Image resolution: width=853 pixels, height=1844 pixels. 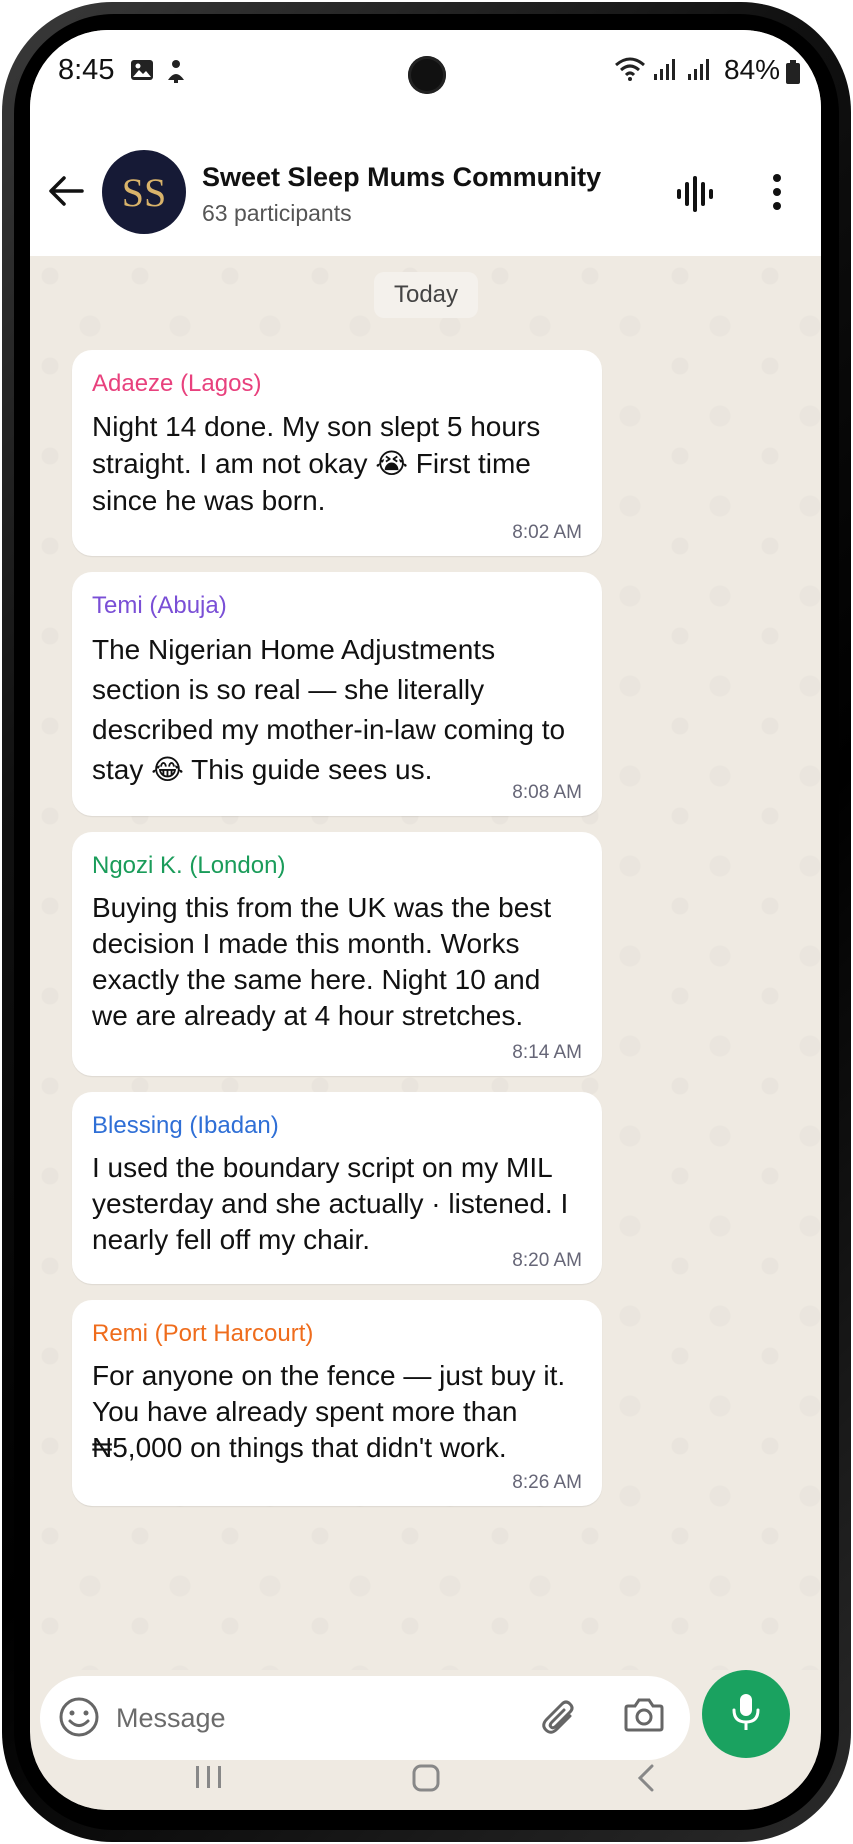 I want to click on message-sender: Ngozi K. (London), so click(x=189, y=865).